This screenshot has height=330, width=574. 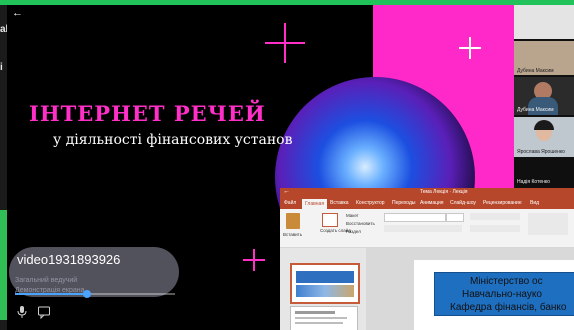 I want to click on font-format-group, so click(x=423, y=228).